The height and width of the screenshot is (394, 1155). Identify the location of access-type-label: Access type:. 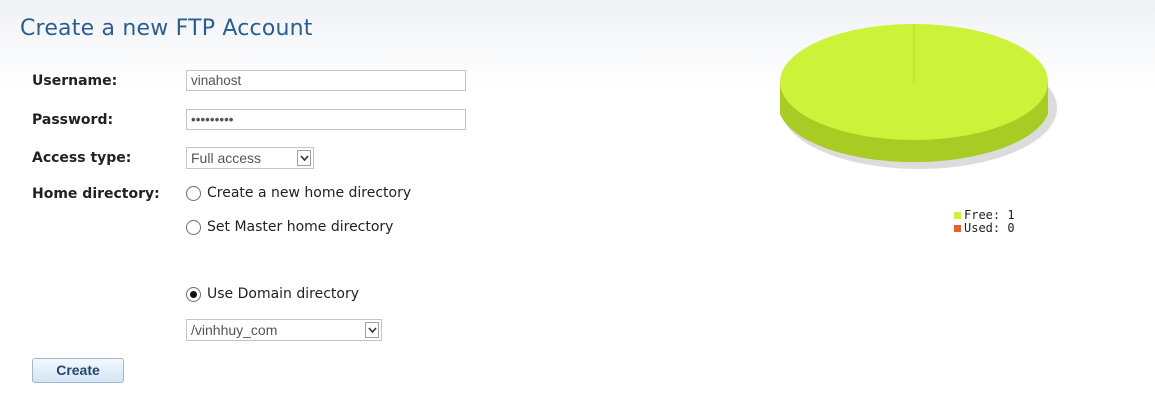
(82, 158).